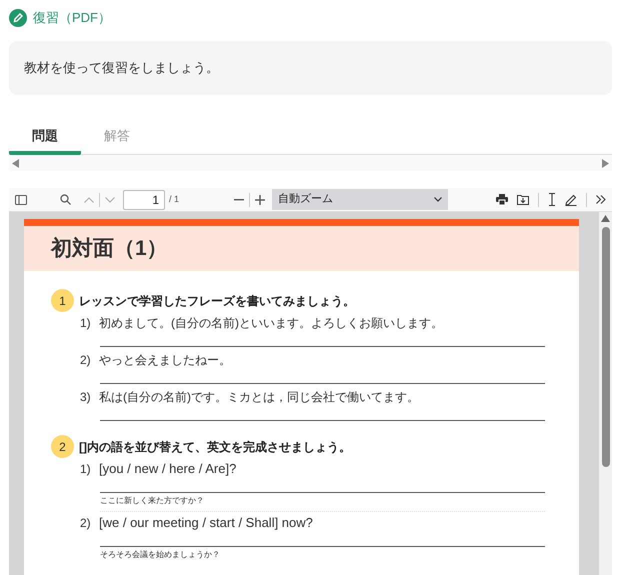 Image resolution: width=621 pixels, height=575 pixels. I want to click on page-title: 復習（PDF）, so click(72, 17).